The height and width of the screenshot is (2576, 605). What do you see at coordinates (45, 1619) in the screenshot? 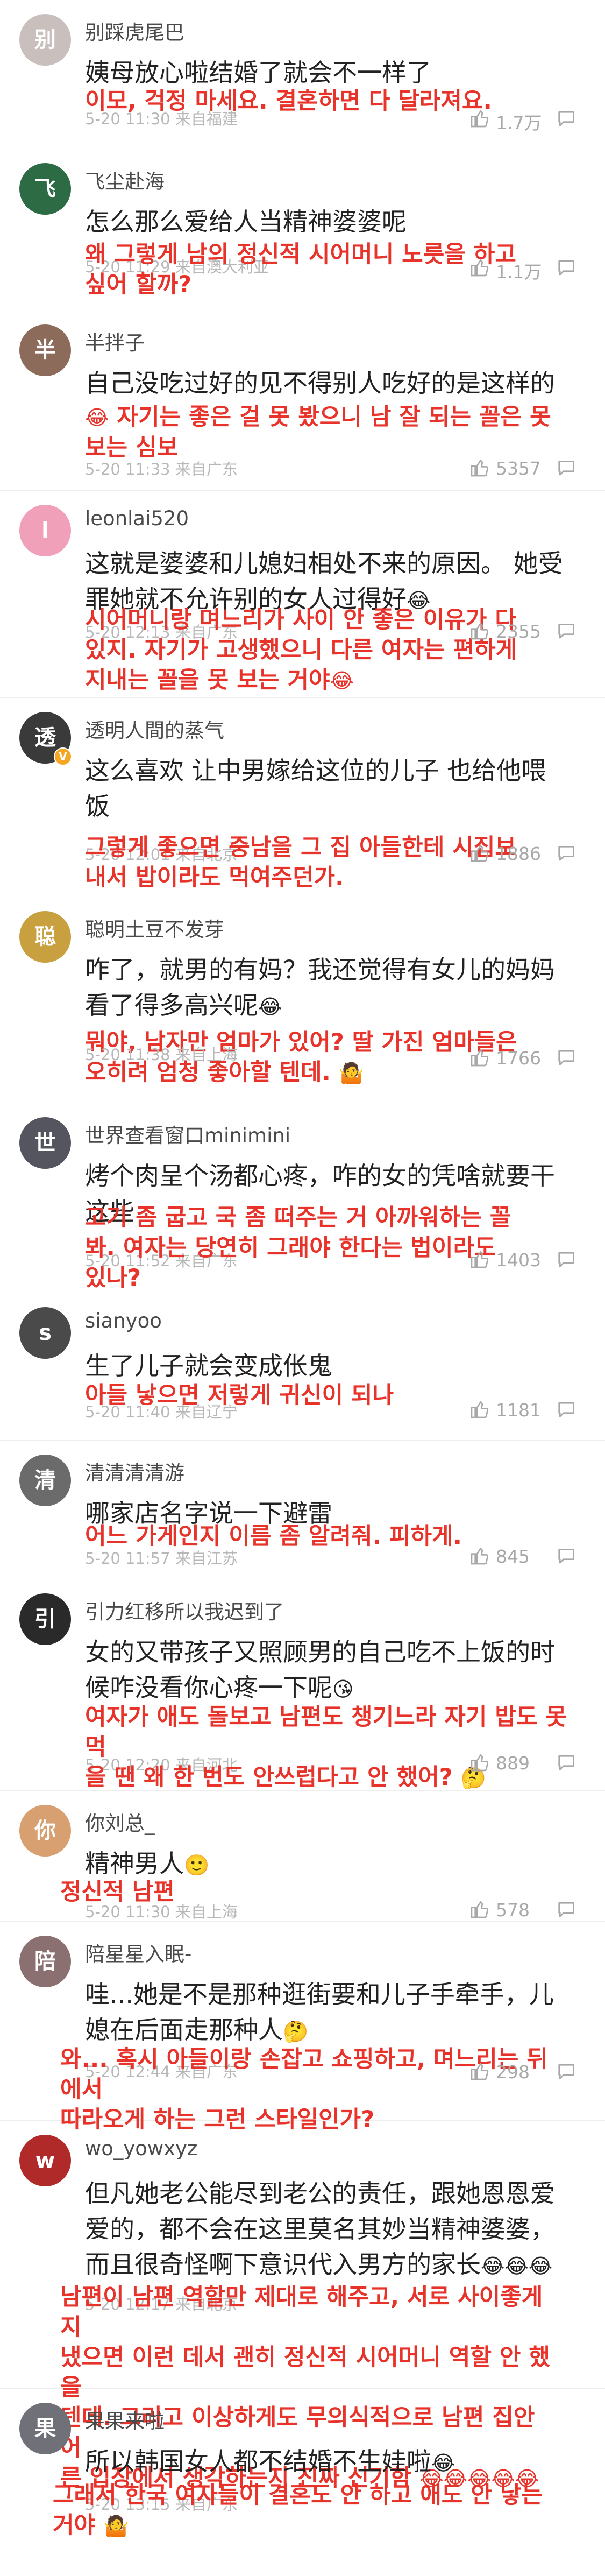
I see `avatar: 引` at bounding box center [45, 1619].